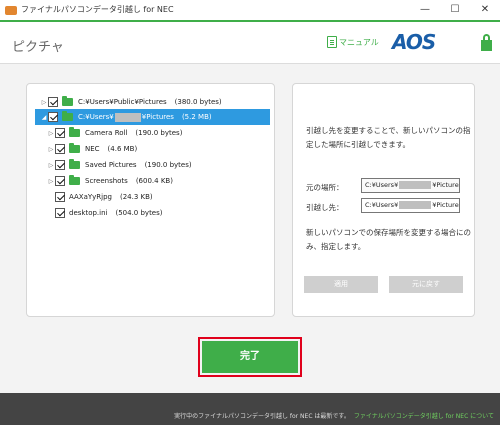 The width and height of the screenshot is (500, 425). What do you see at coordinates (149, 213) in the screenshot?
I see `tree-item: desktop.ini (504.0 bytes)` at bounding box center [149, 213].